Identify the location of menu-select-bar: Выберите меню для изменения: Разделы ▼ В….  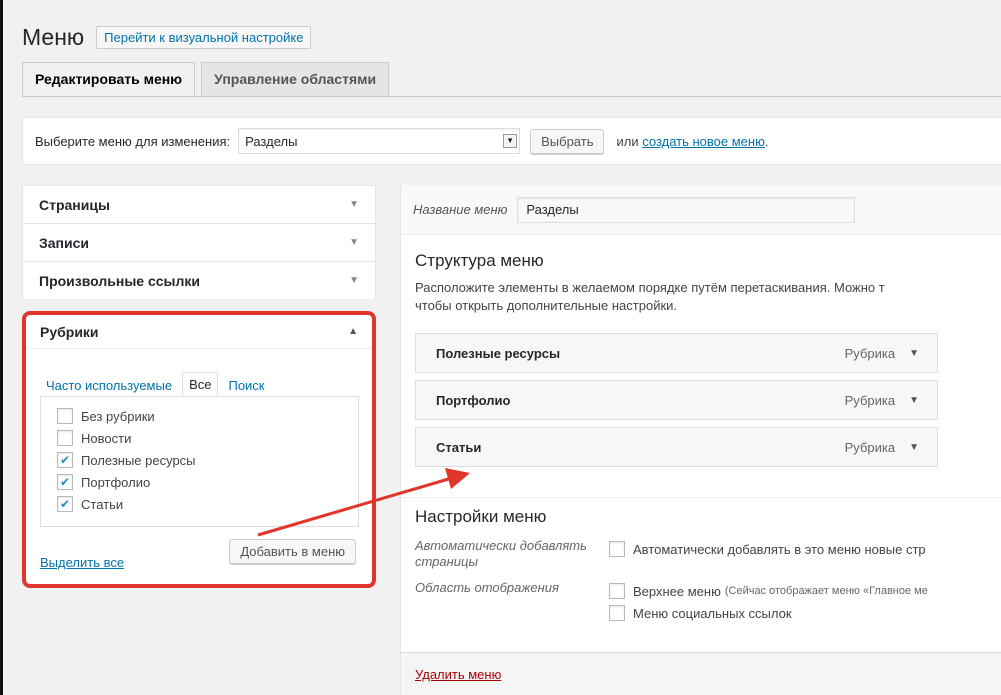
(511, 141).